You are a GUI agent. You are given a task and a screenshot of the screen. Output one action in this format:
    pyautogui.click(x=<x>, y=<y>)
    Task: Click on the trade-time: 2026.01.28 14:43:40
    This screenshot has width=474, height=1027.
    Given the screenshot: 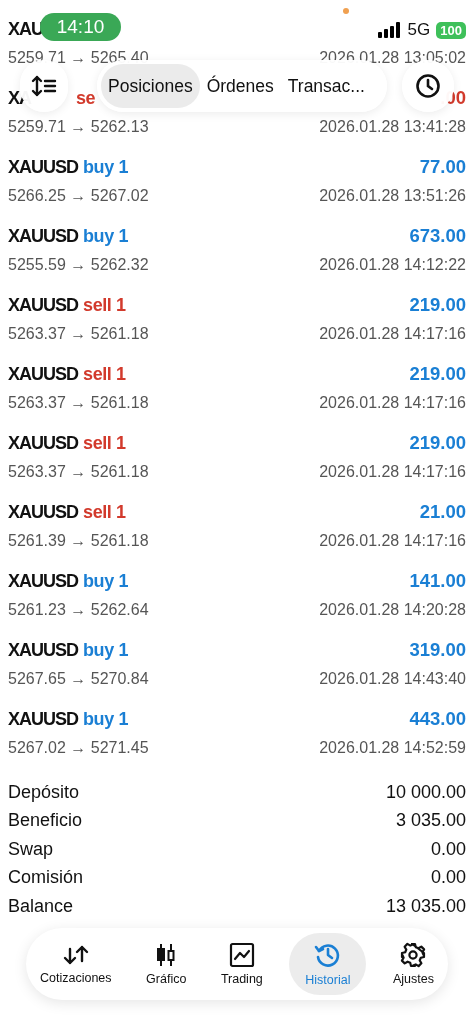 What is the action you would take?
    pyautogui.click(x=392, y=679)
    